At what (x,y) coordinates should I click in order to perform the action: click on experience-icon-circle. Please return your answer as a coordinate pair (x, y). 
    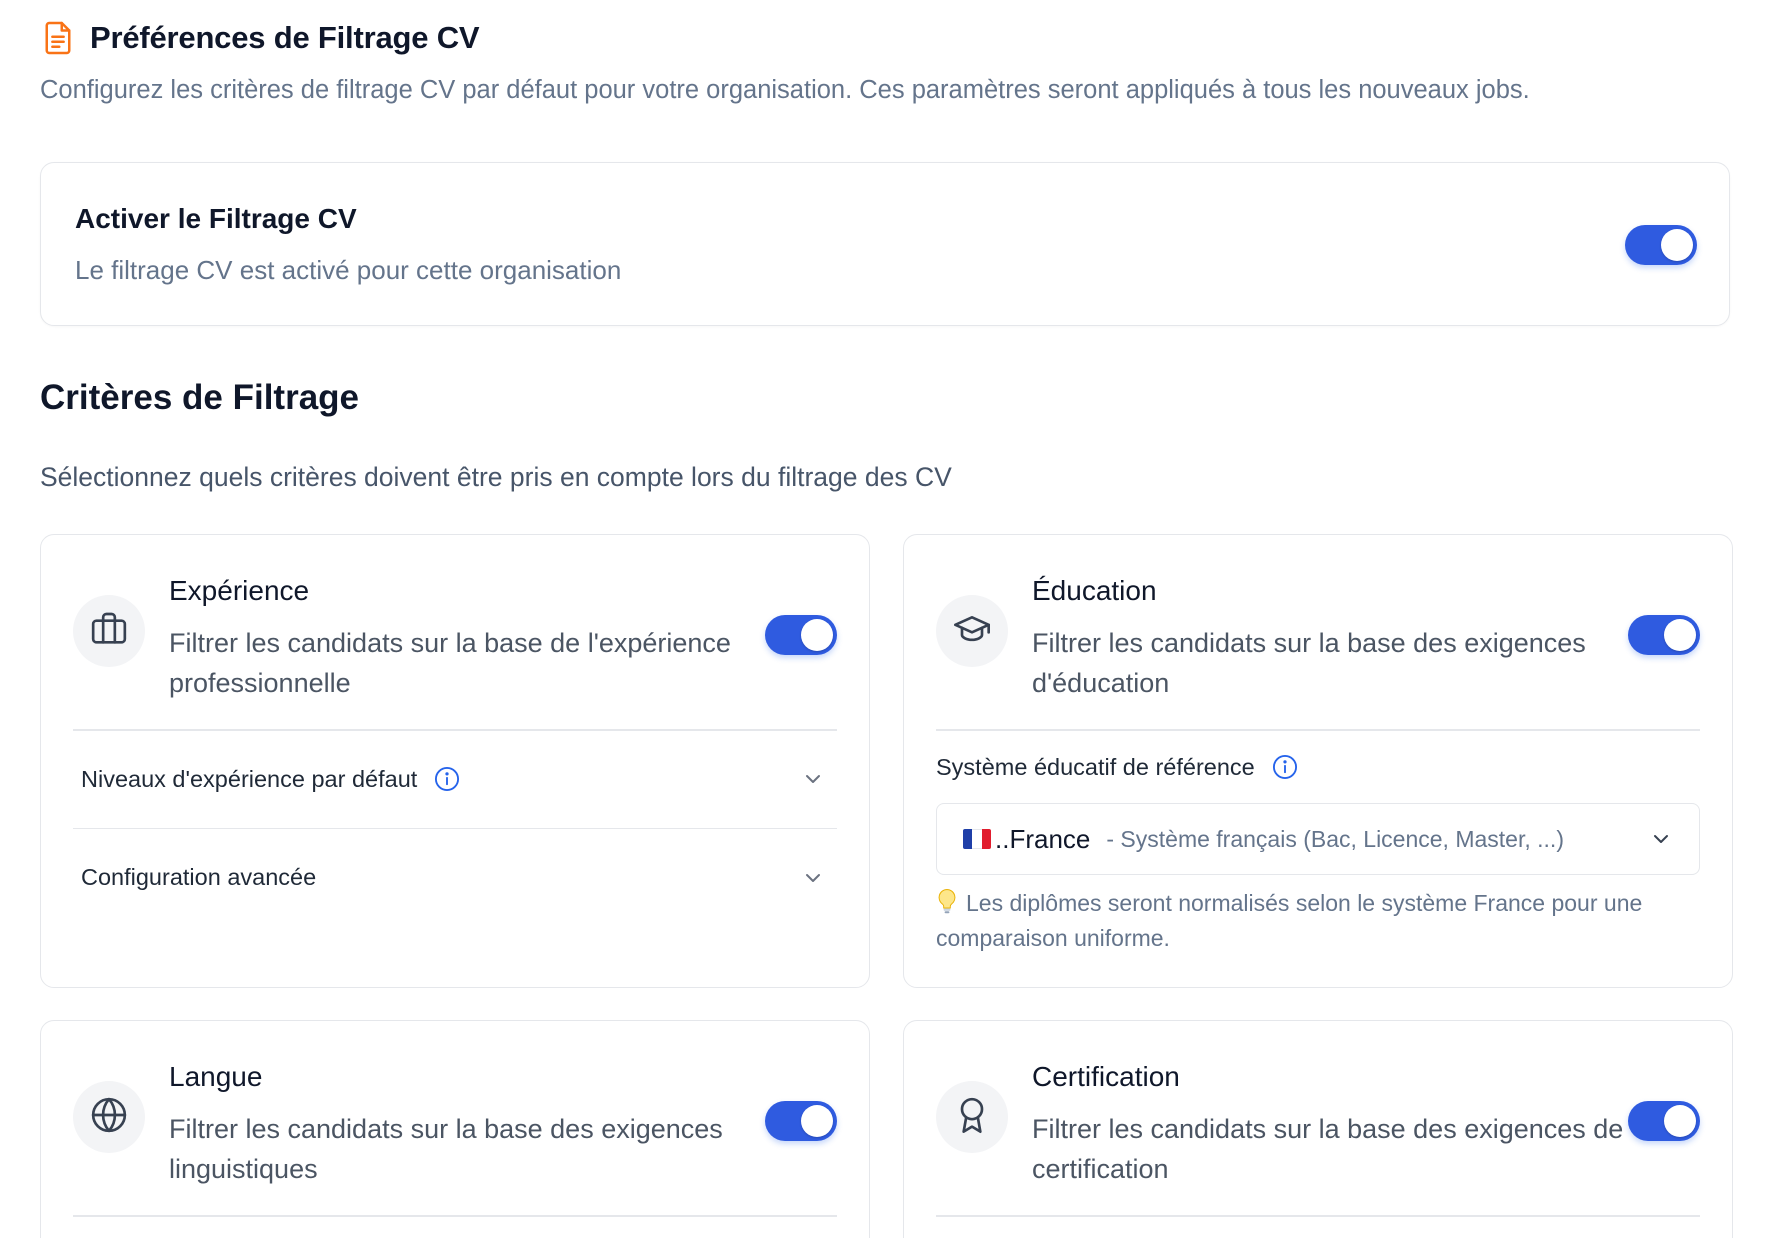
    Looking at the image, I should click on (109, 631).